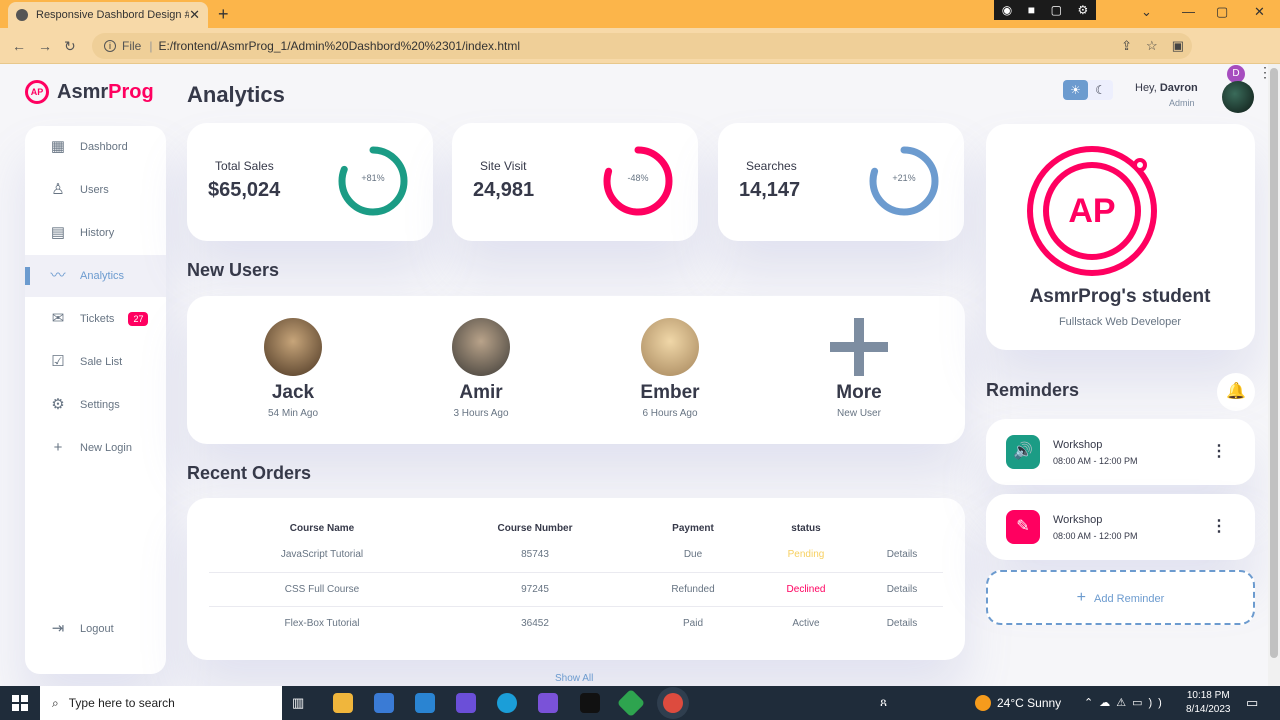 Image resolution: width=1280 pixels, height=720 pixels. Describe the element at coordinates (481, 368) in the screenshot. I see `user-item-amir: Amir 3 Hours Ago` at that location.